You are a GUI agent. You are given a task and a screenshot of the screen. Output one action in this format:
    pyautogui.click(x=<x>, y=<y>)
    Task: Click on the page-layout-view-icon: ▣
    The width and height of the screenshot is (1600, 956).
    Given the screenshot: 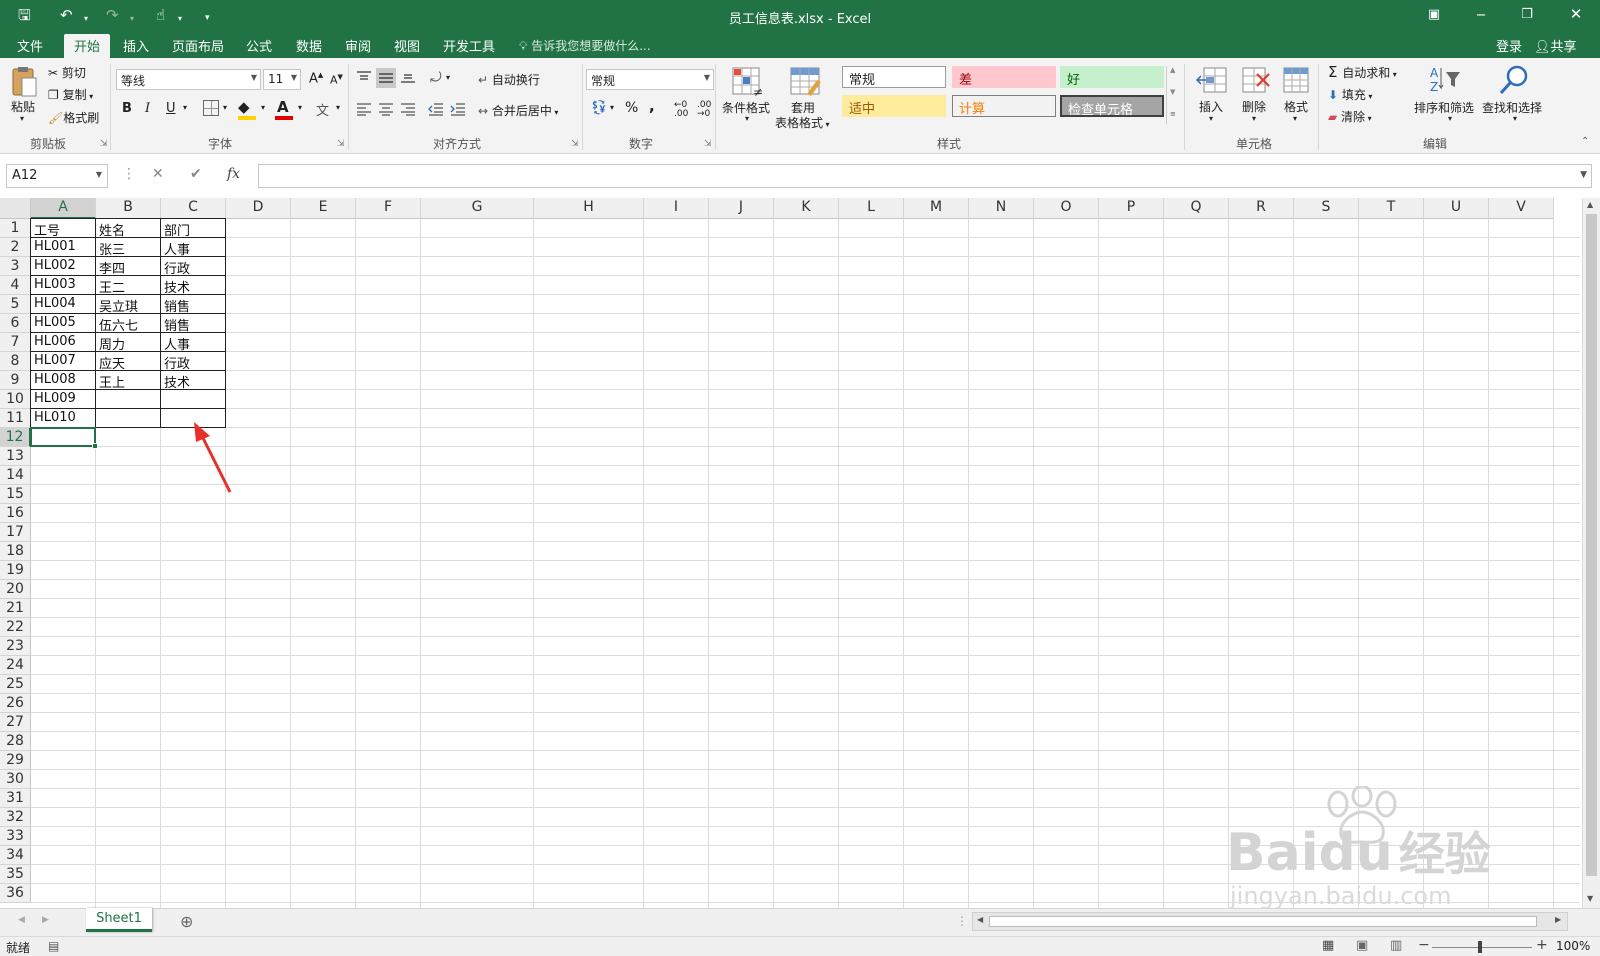 What is the action you would take?
    pyautogui.click(x=1362, y=945)
    